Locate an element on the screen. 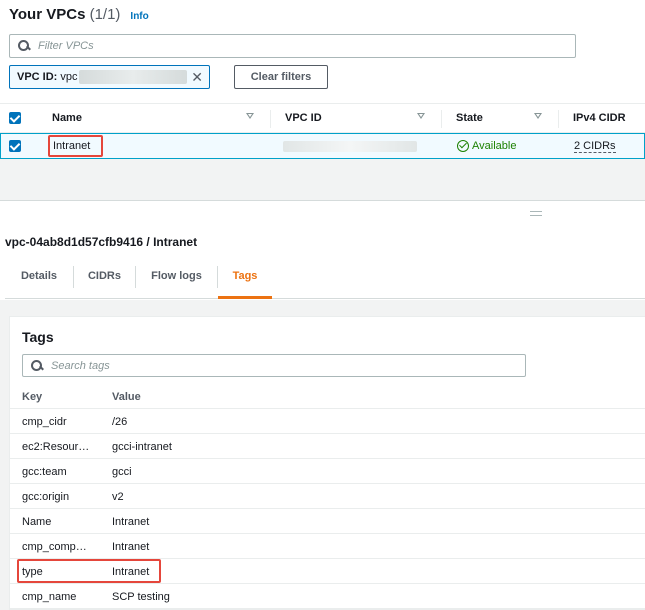 The height and width of the screenshot is (610, 645). tag-value: gcci is located at coordinates (122, 472).